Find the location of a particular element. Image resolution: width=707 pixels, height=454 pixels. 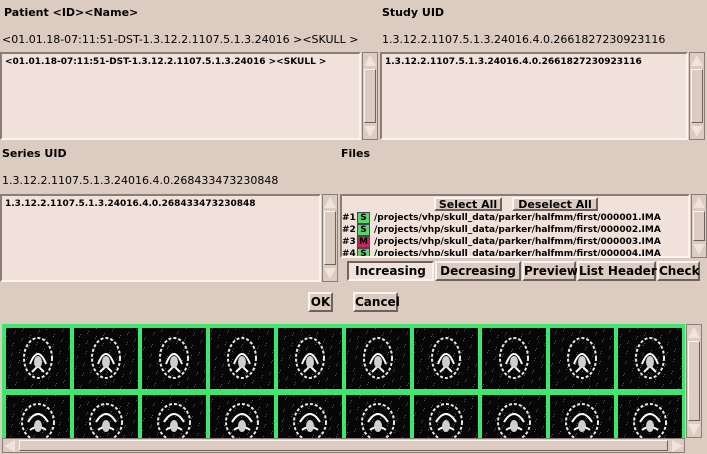

select-all-button: Select All is located at coordinates (468, 204).